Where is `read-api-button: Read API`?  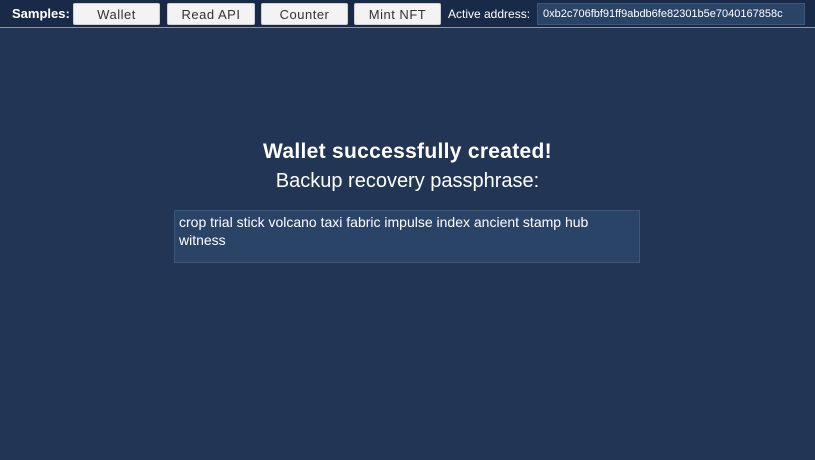
read-api-button: Read API is located at coordinates (211, 14).